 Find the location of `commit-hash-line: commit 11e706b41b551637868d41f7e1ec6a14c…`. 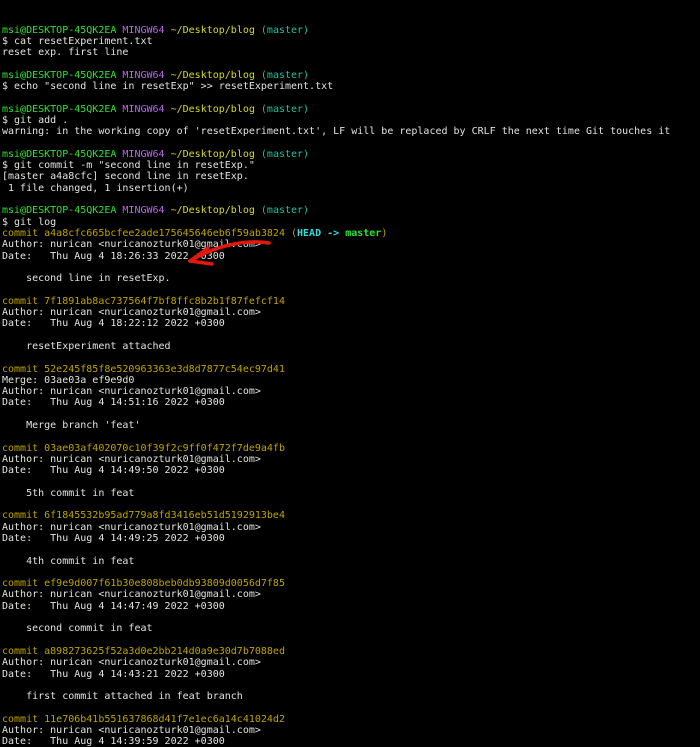

commit-hash-line: commit 11e706b41b551637868d41f7e1ec6a14c… is located at coordinates (351, 719).